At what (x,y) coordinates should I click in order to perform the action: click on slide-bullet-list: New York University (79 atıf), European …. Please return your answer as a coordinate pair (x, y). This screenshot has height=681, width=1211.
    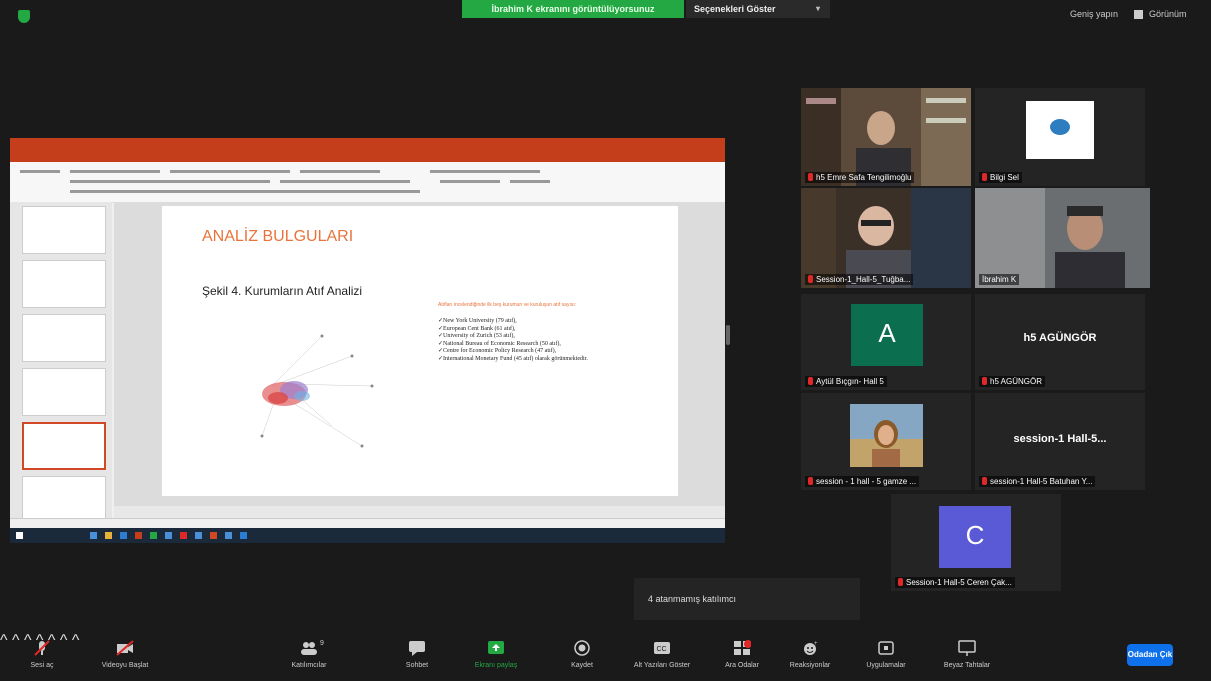
    Looking at the image, I should click on (538, 340).